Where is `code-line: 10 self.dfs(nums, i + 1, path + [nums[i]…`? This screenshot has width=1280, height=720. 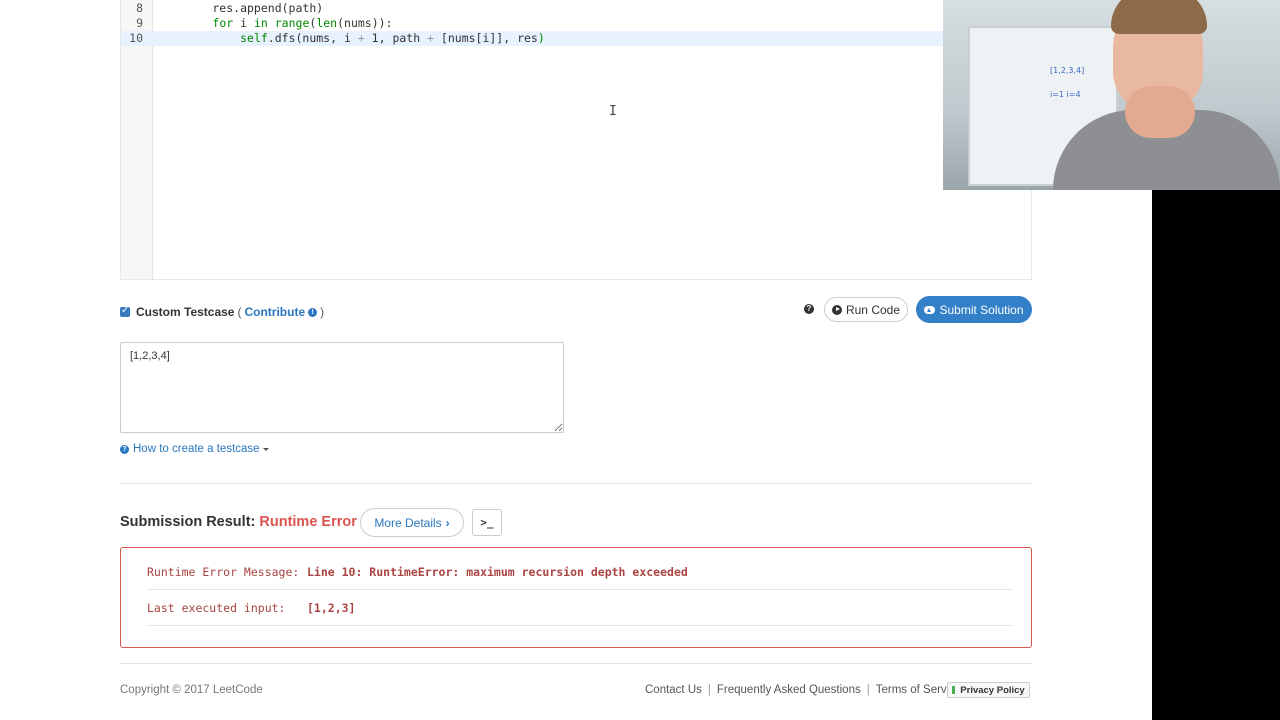
code-line: 10 self.dfs(nums, i + 1, path + [nums[i]… is located at coordinates (576, 38).